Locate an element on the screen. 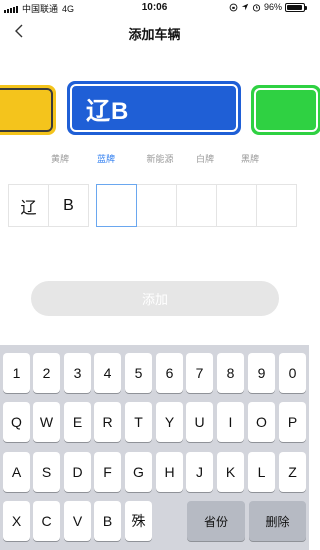 This screenshot has height=550, width=320. plate-char-1: 辽 is located at coordinates (28, 205).